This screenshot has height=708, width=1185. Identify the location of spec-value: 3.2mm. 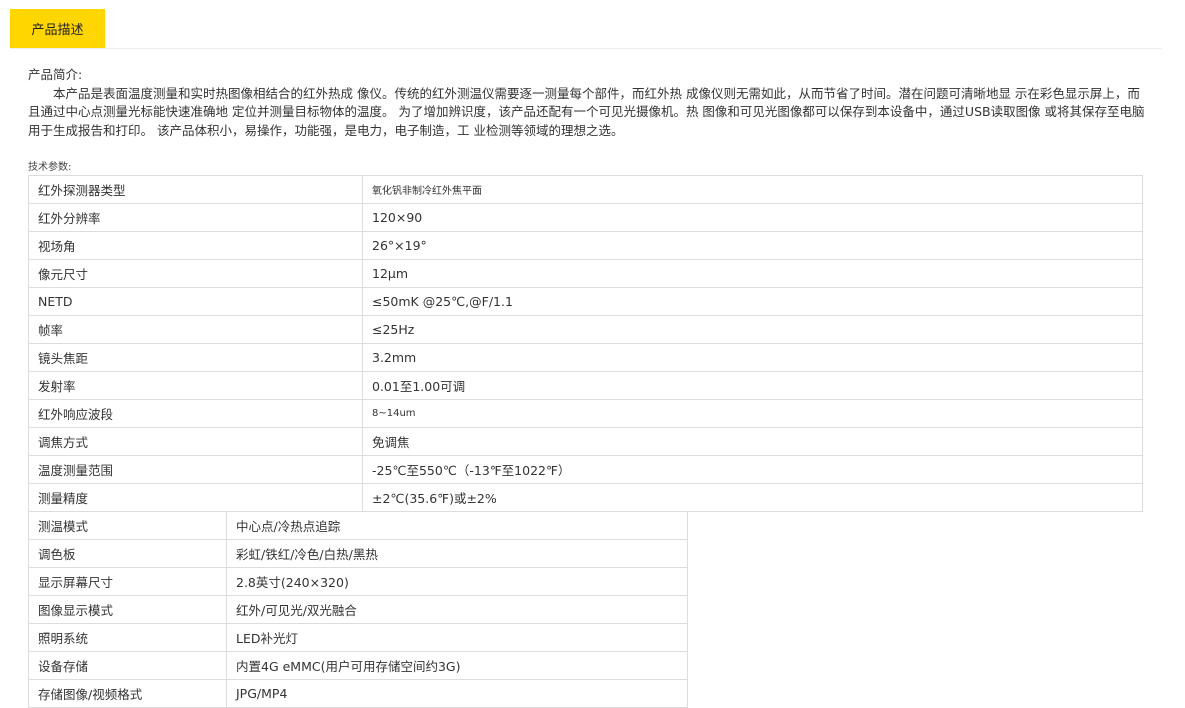
(752, 357).